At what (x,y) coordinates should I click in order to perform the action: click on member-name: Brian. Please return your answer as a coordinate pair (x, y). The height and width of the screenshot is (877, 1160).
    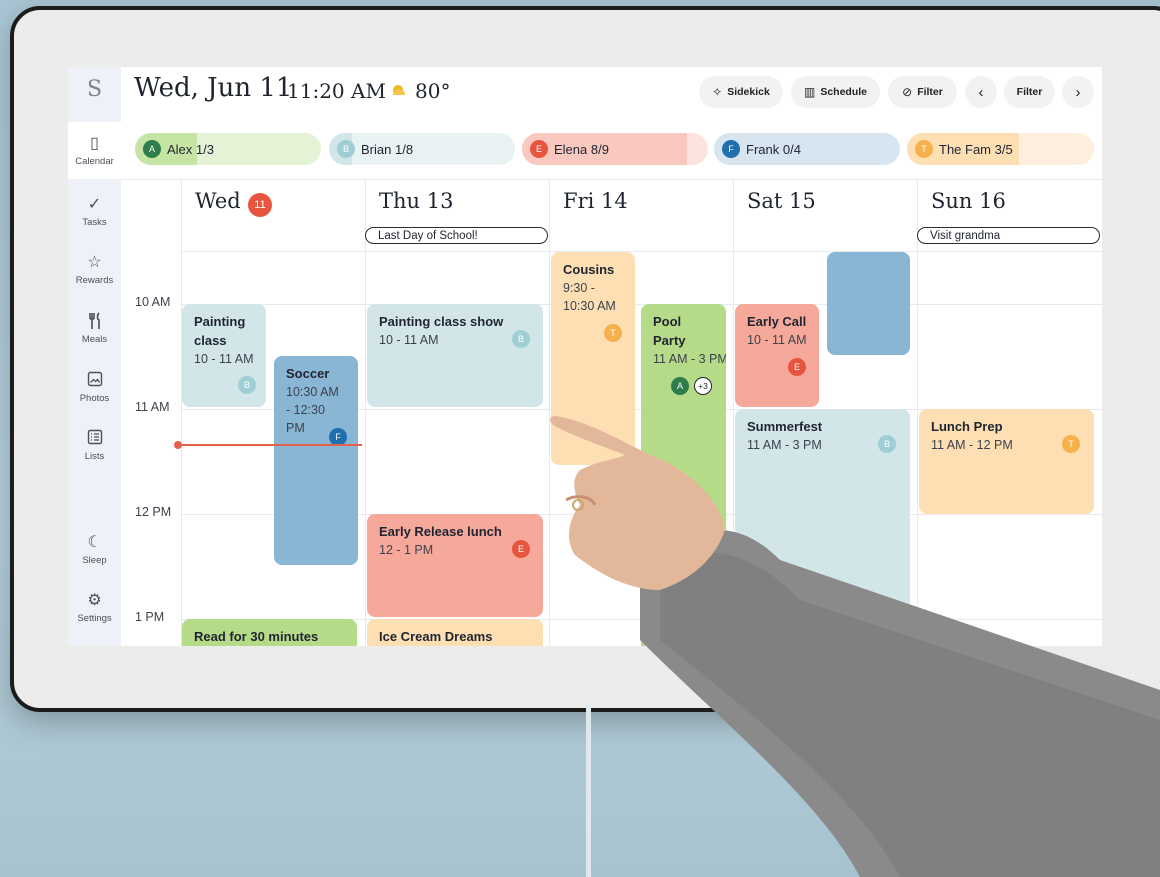
    Looking at the image, I should click on (376, 149).